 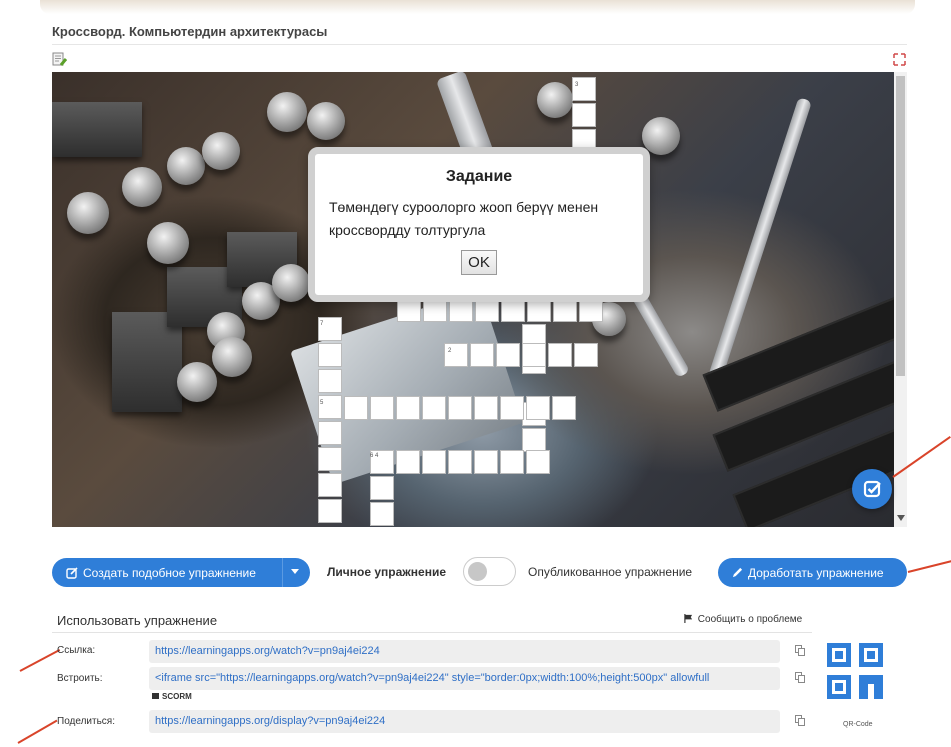 I want to click on split-divider, so click(x=282, y=572).